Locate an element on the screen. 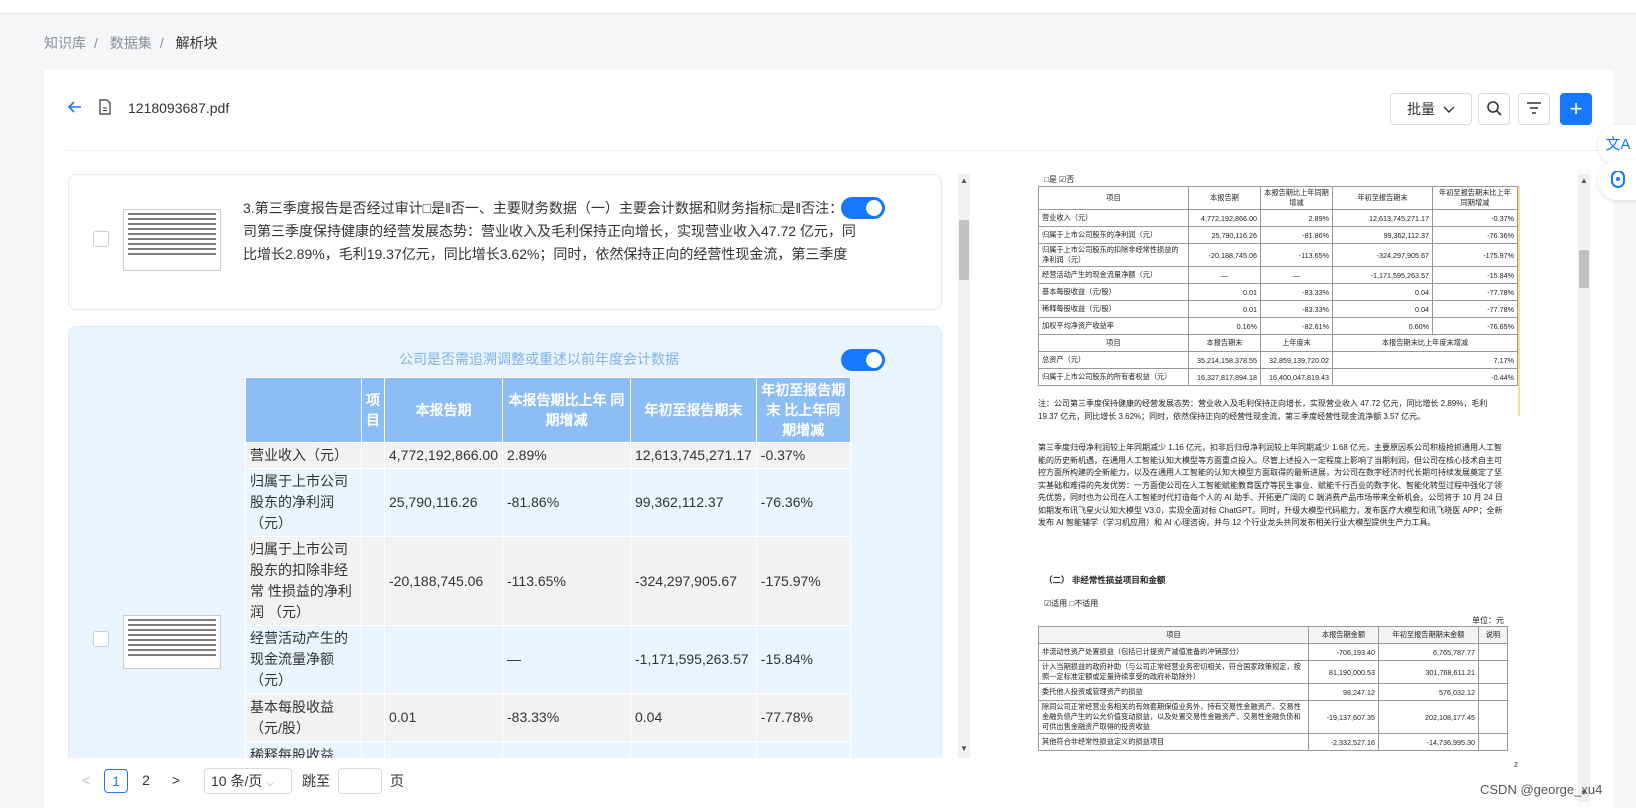 The width and height of the screenshot is (1636, 808). doc-cell: 营业收入（元） is located at coordinates (1113, 218).